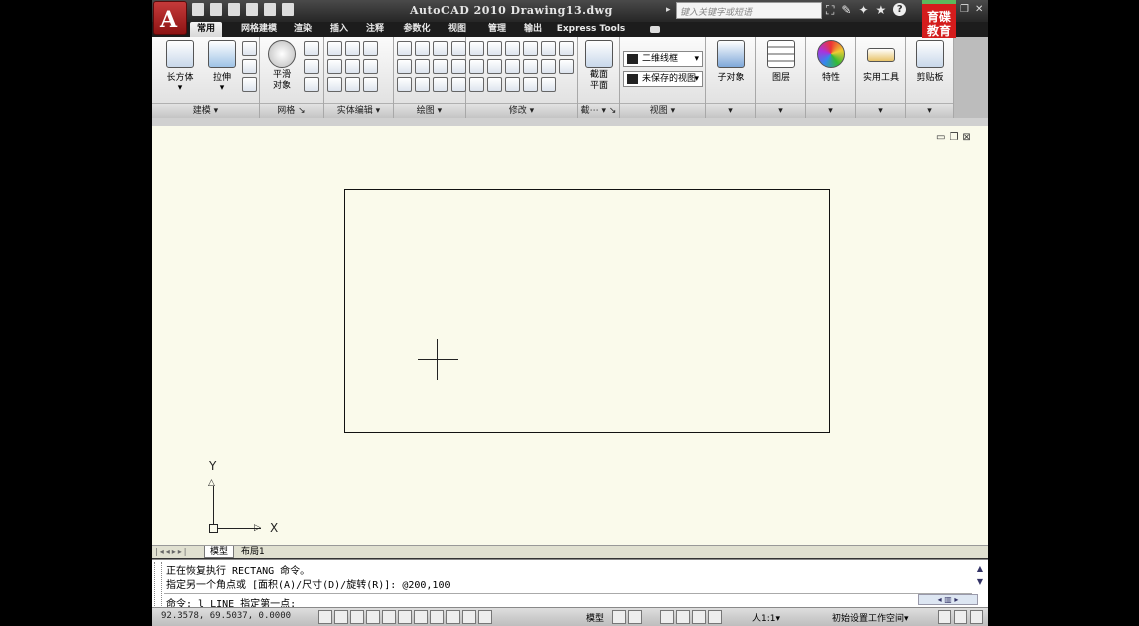  What do you see at coordinates (226, 616) in the screenshot?
I see `coordinate-readout: 92.3578, 69.5037, 0.0000` at bounding box center [226, 616].